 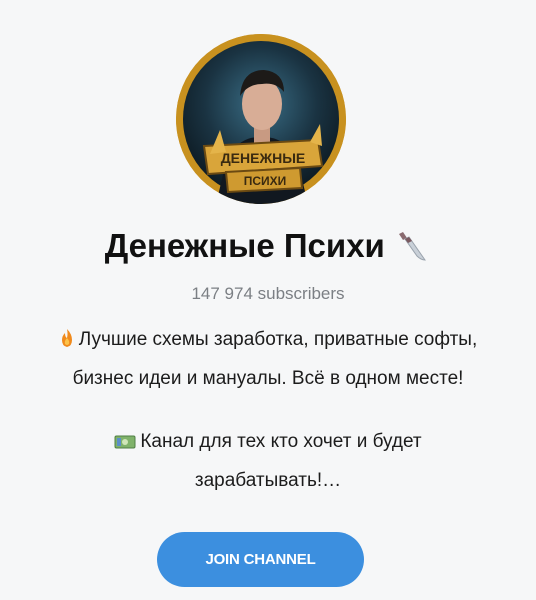 I want to click on avatar-banner-line1: ДЕНЕЖНЫЕ, so click(x=263, y=158).